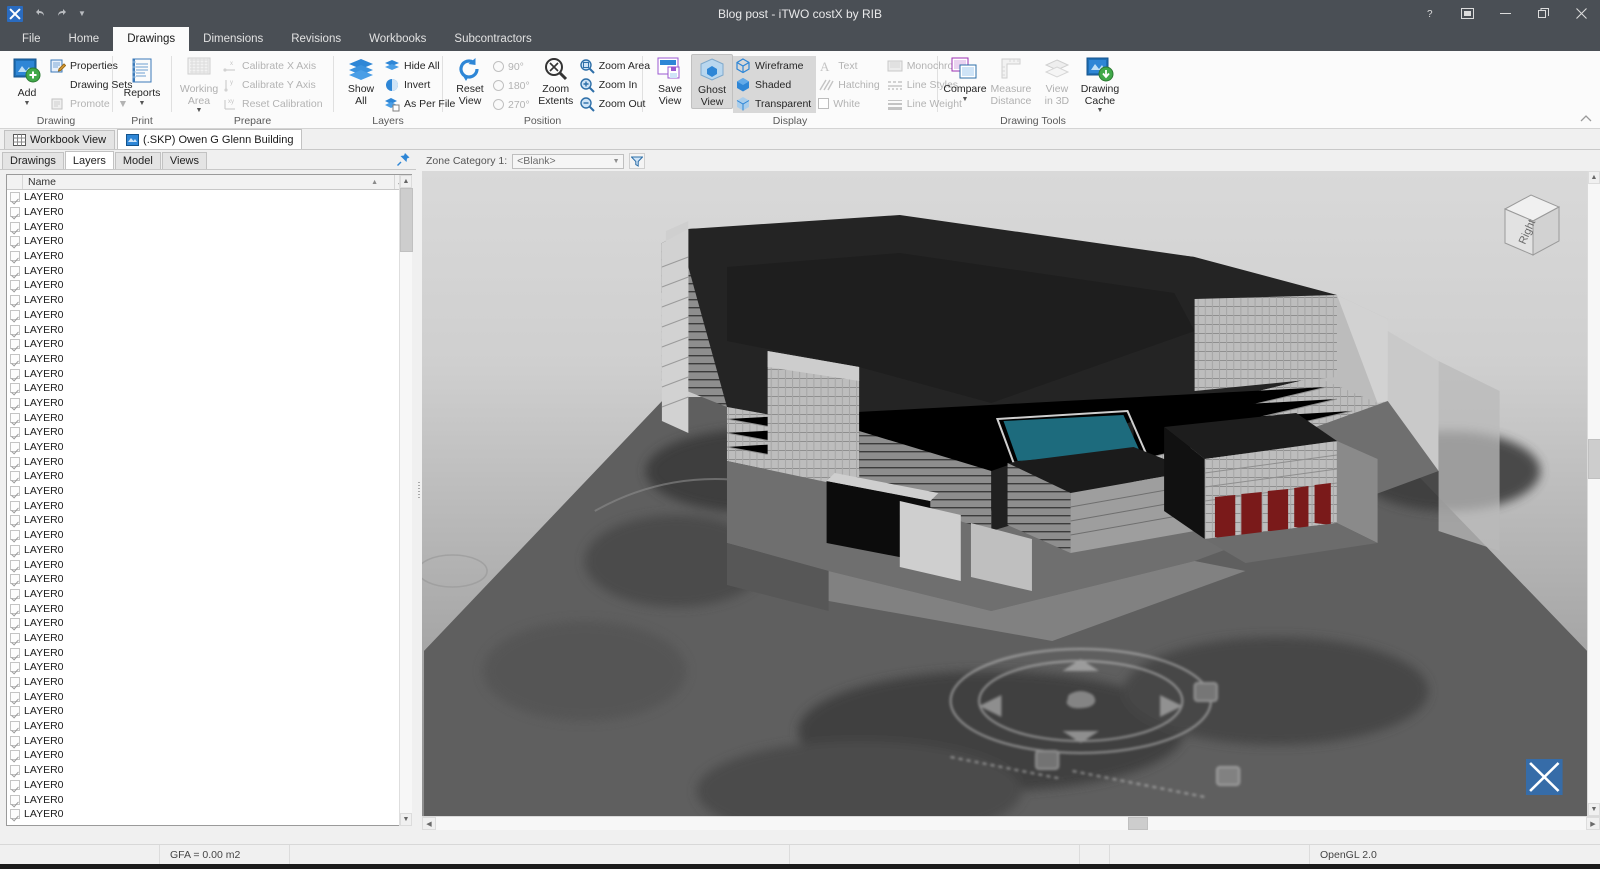 The height and width of the screenshot is (869, 1600). What do you see at coordinates (637, 161) in the screenshot?
I see `filter-button` at bounding box center [637, 161].